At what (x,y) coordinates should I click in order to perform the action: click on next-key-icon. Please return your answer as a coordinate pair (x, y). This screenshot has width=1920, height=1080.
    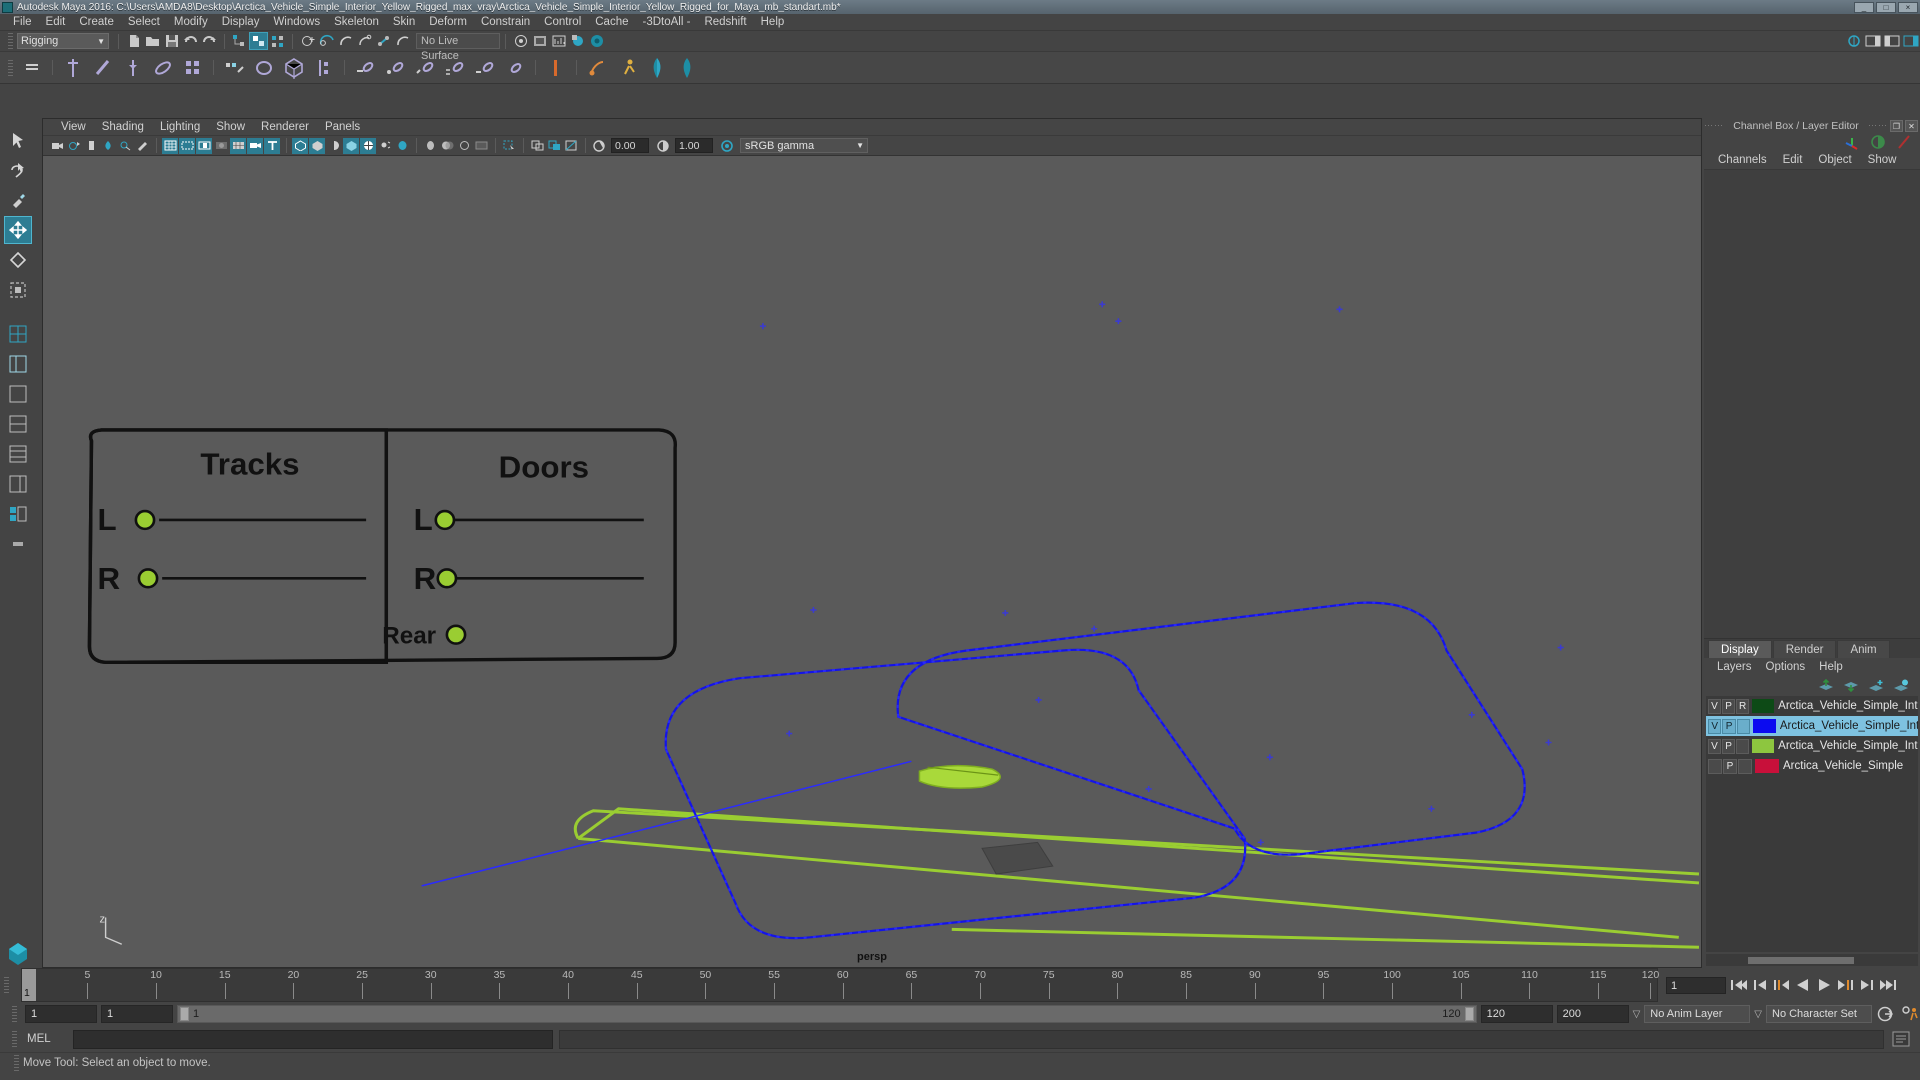
    Looking at the image, I should click on (1845, 985).